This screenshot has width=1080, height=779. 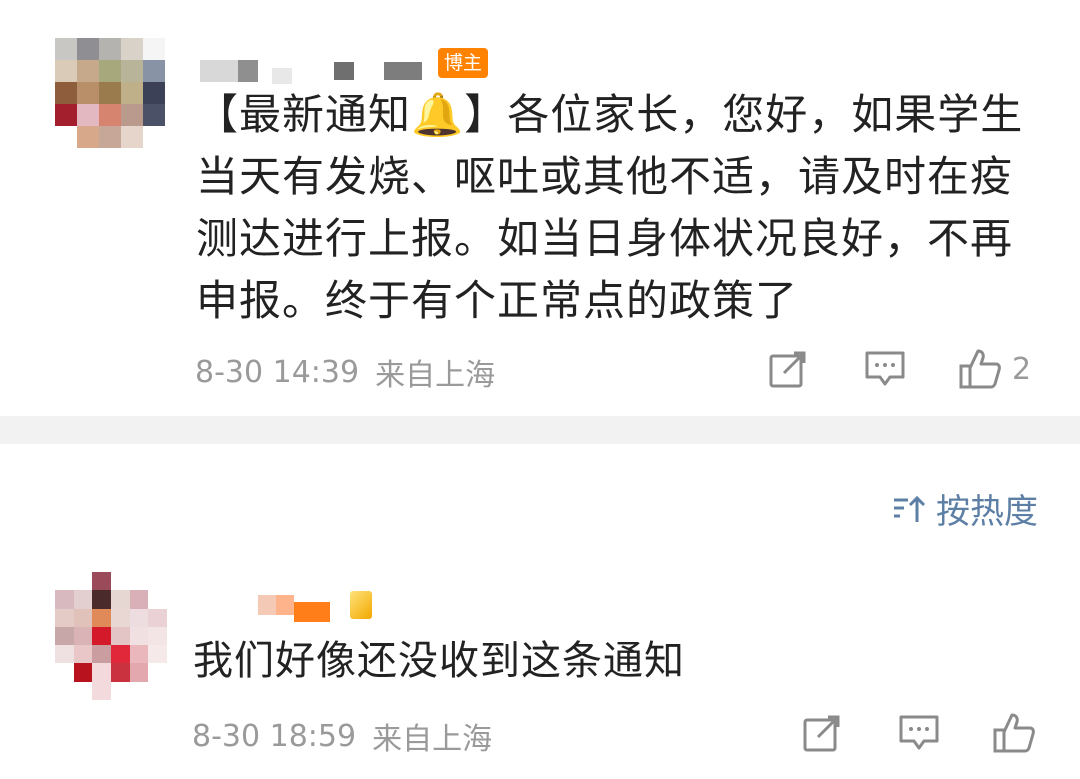 I want to click on reply-content: 我们好像还没收到这条通知, so click(x=439, y=661).